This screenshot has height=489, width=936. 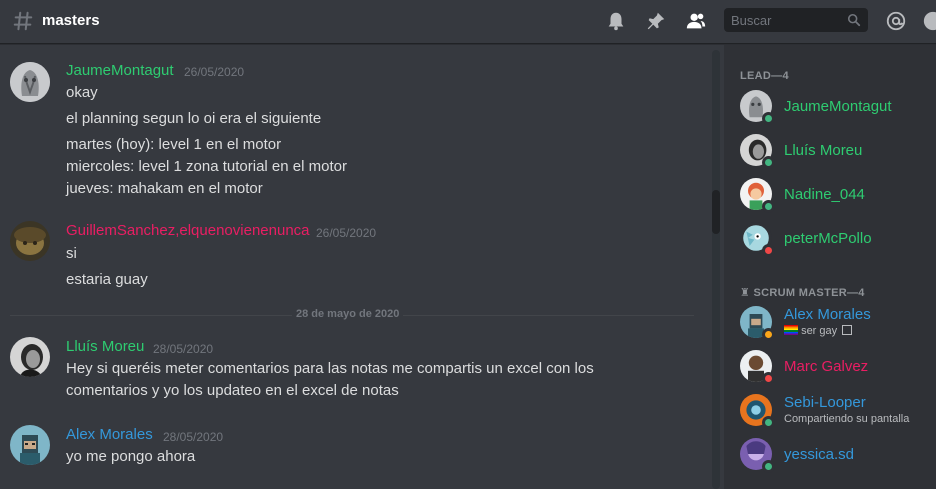 I want to click on channel-name: masters, so click(x=71, y=20).